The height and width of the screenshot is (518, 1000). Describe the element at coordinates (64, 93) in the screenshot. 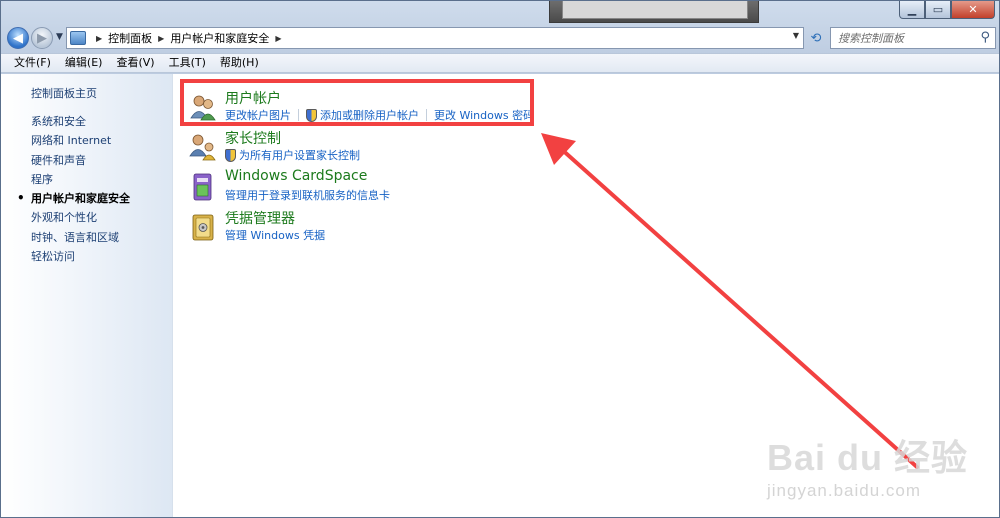

I see `sidebar-home-link: 控制面板主页` at that location.